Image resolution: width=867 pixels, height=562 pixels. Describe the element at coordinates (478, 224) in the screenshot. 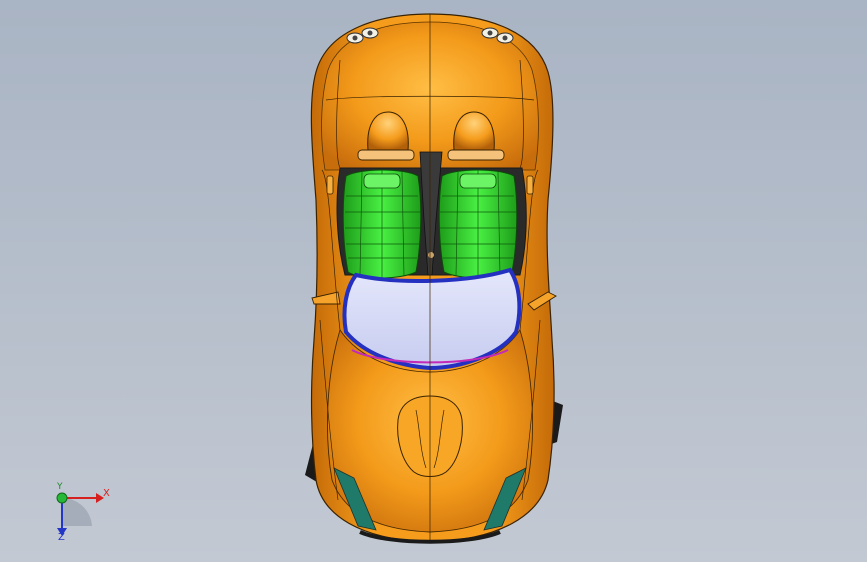

I see `right-seat` at that location.